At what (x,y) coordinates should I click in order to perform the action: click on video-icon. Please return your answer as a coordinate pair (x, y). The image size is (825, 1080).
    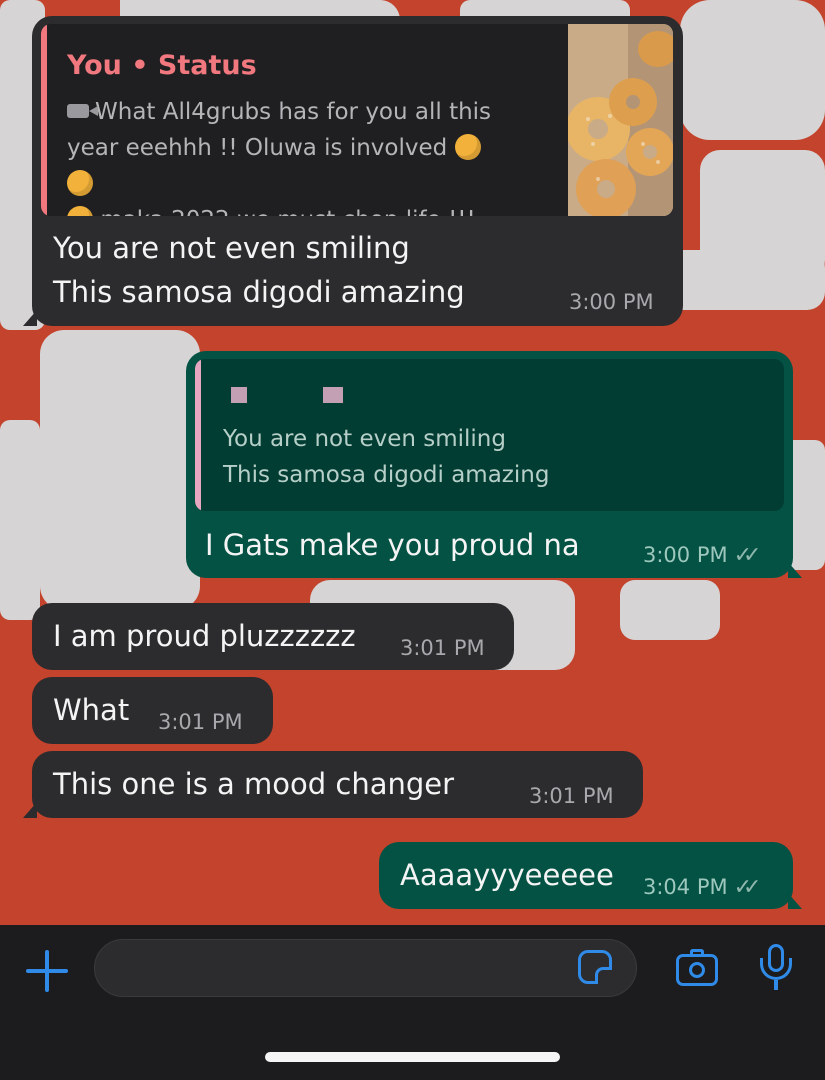
    Looking at the image, I should click on (82, 111).